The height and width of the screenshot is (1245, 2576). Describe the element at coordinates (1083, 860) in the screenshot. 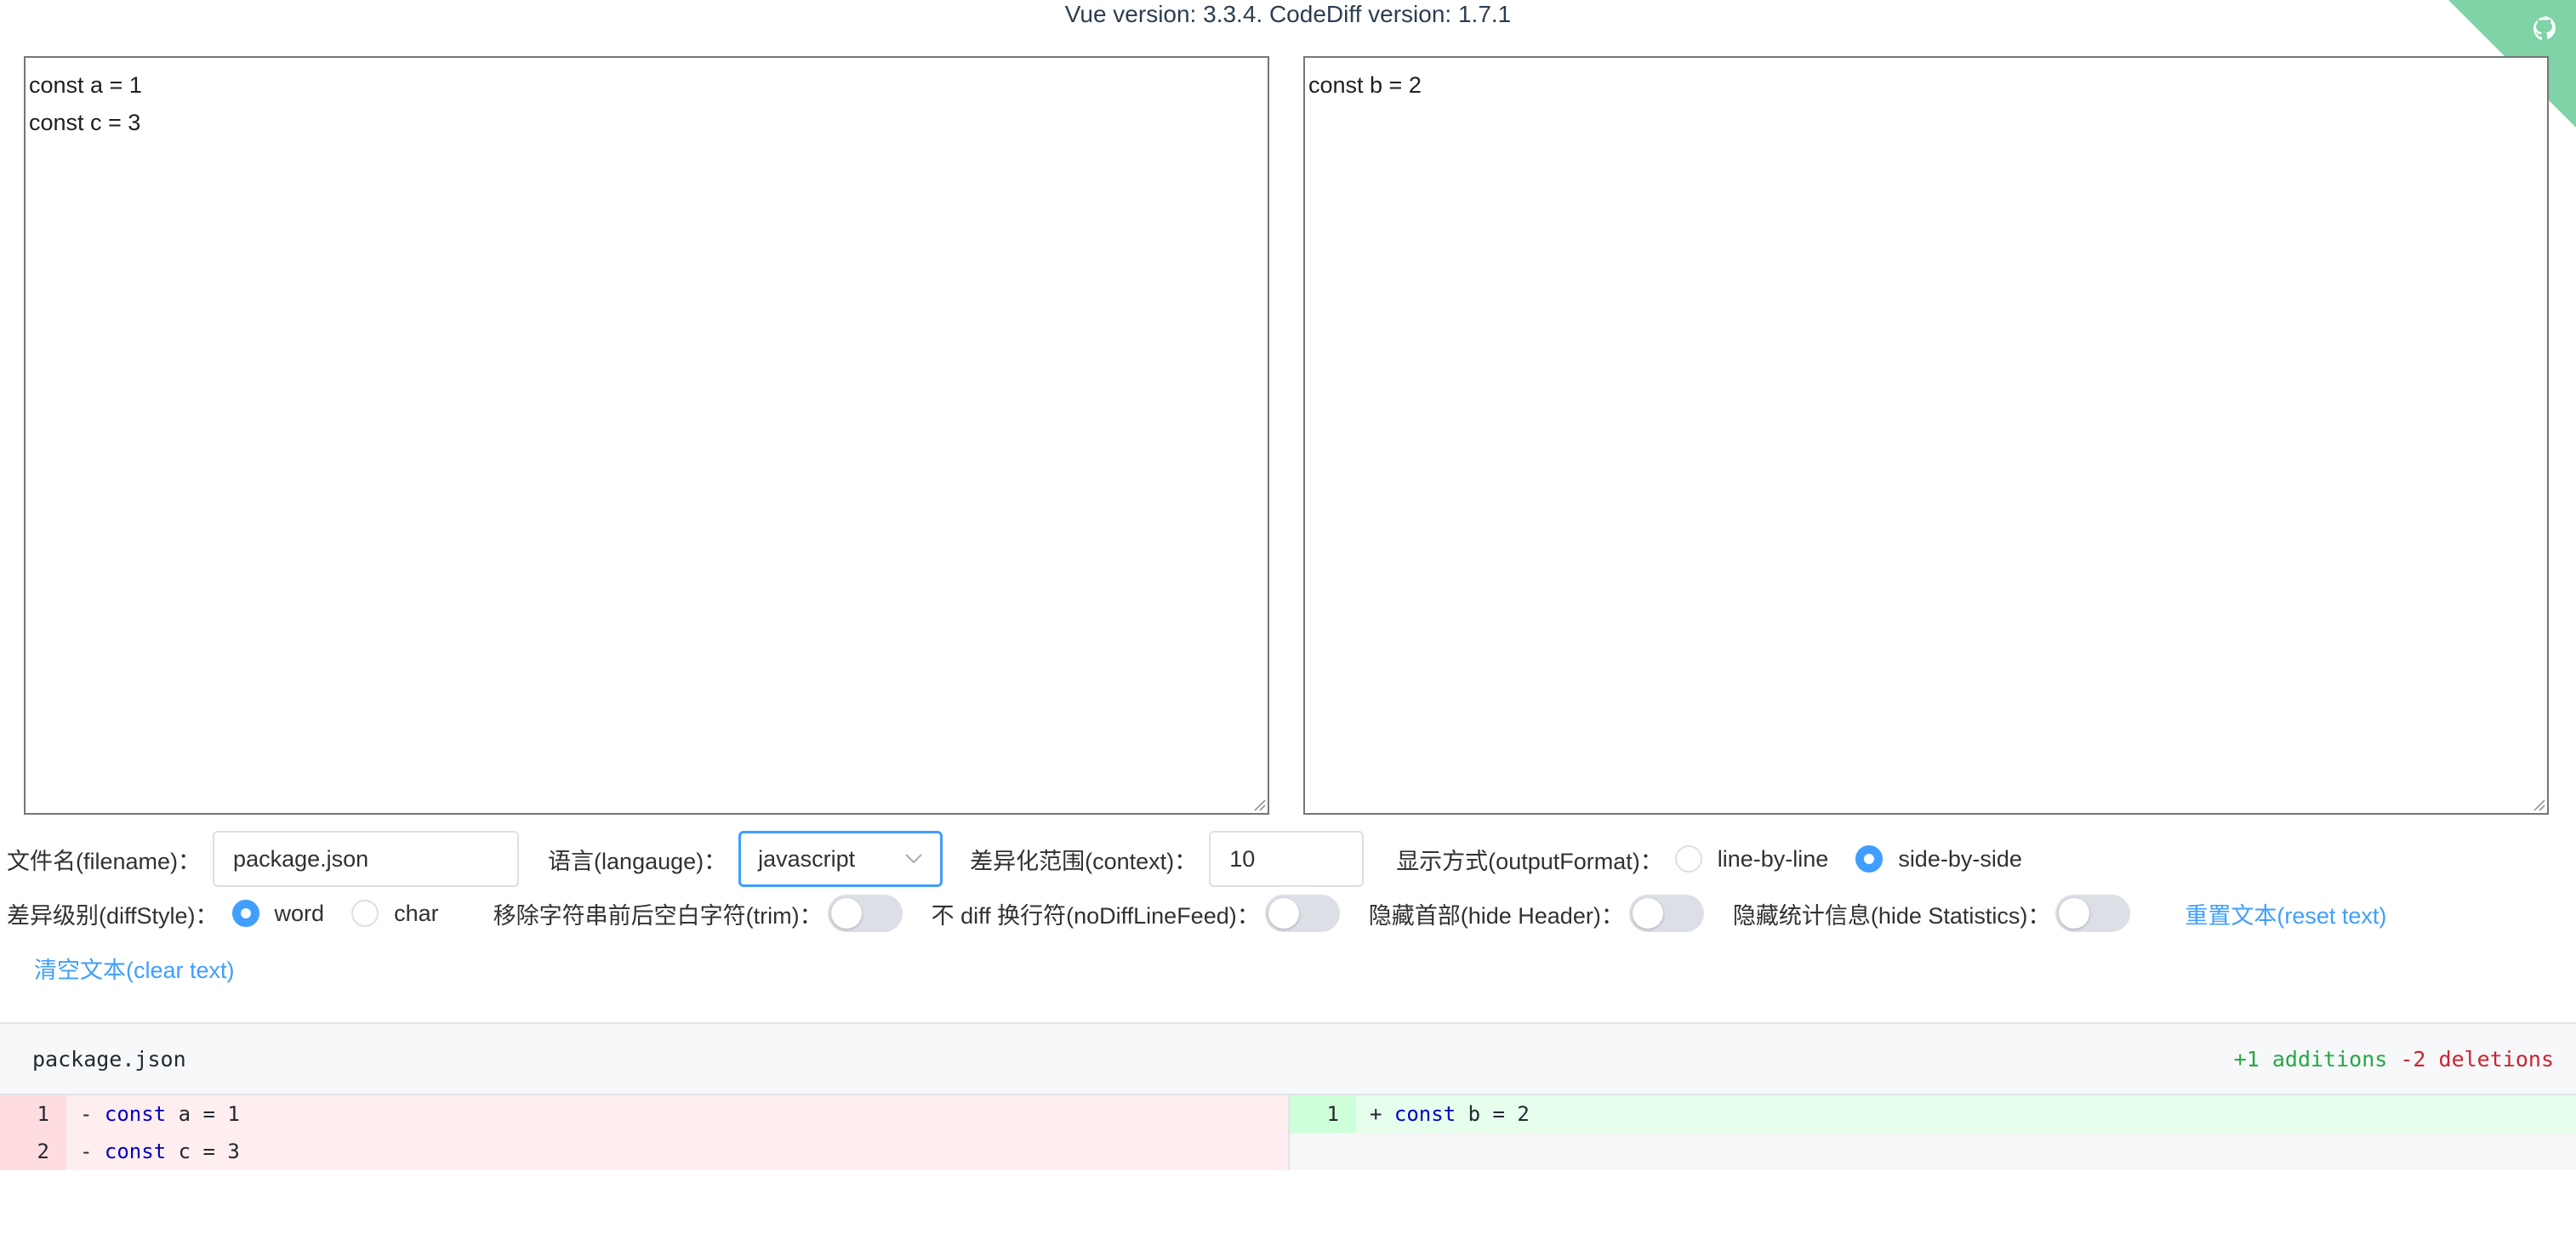

I see `context-label: 差异化范围(context)：` at that location.